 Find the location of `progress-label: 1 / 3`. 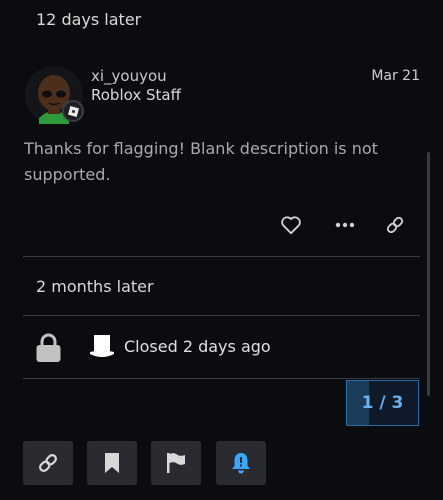

progress-label: 1 / 3 is located at coordinates (382, 403).